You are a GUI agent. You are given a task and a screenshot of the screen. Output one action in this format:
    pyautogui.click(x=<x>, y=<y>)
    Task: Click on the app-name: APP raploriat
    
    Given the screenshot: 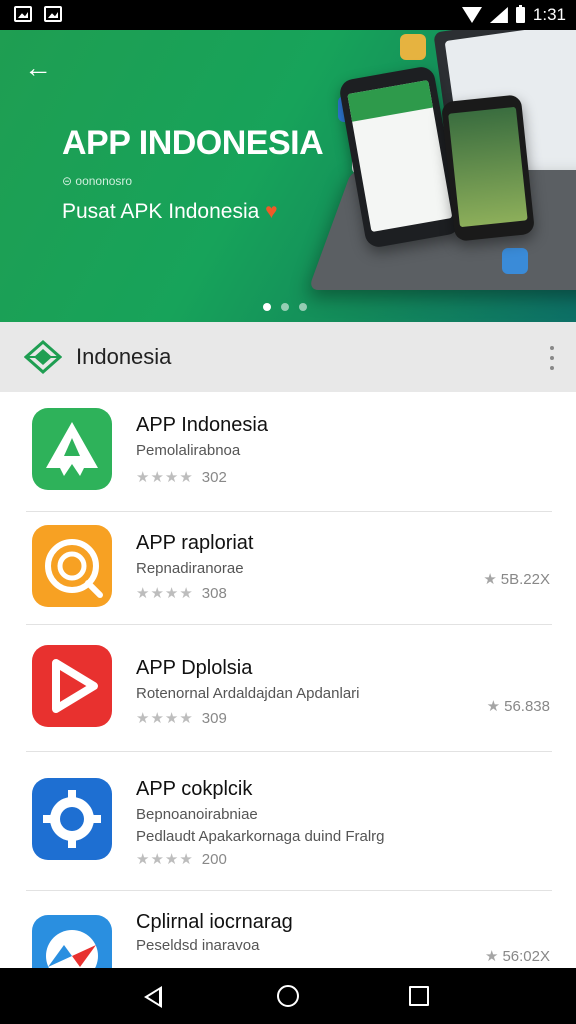 What is the action you would take?
    pyautogui.click(x=194, y=543)
    